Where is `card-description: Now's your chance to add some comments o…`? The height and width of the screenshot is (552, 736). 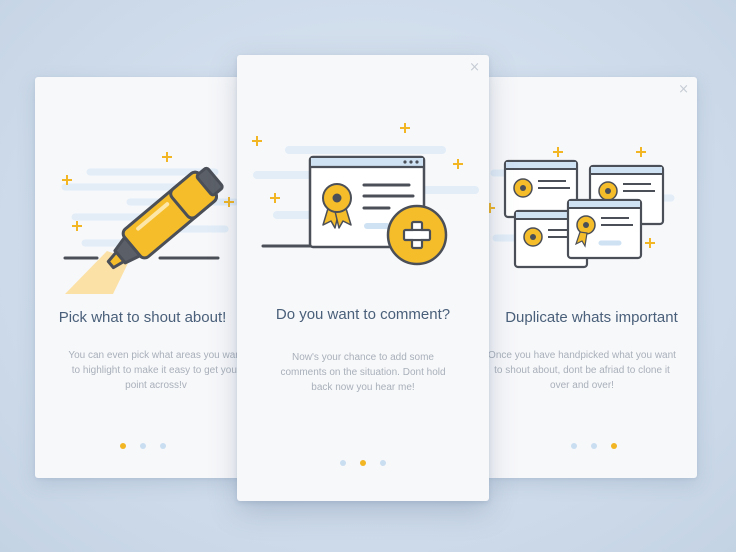 card-description: Now's your chance to add some comments o… is located at coordinates (363, 372).